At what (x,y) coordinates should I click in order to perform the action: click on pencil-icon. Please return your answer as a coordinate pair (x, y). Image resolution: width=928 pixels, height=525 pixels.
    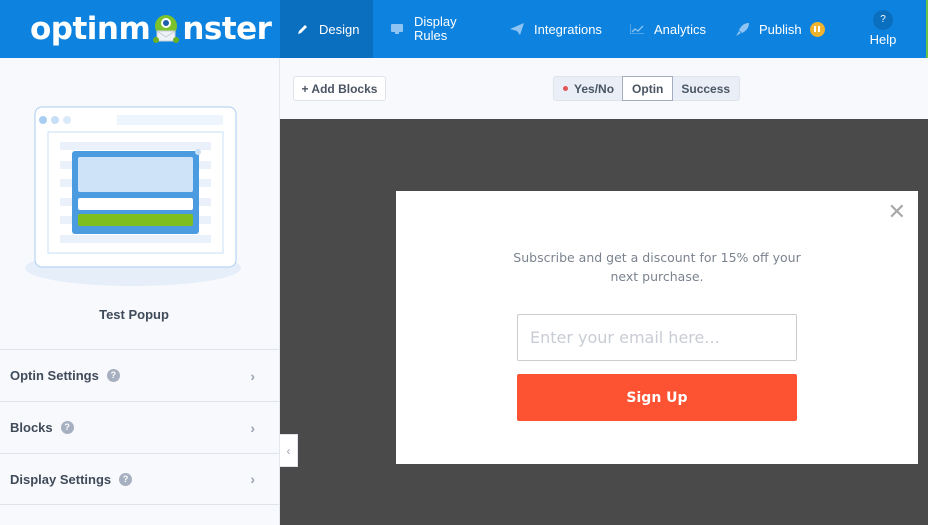
    Looking at the image, I should click on (303, 29).